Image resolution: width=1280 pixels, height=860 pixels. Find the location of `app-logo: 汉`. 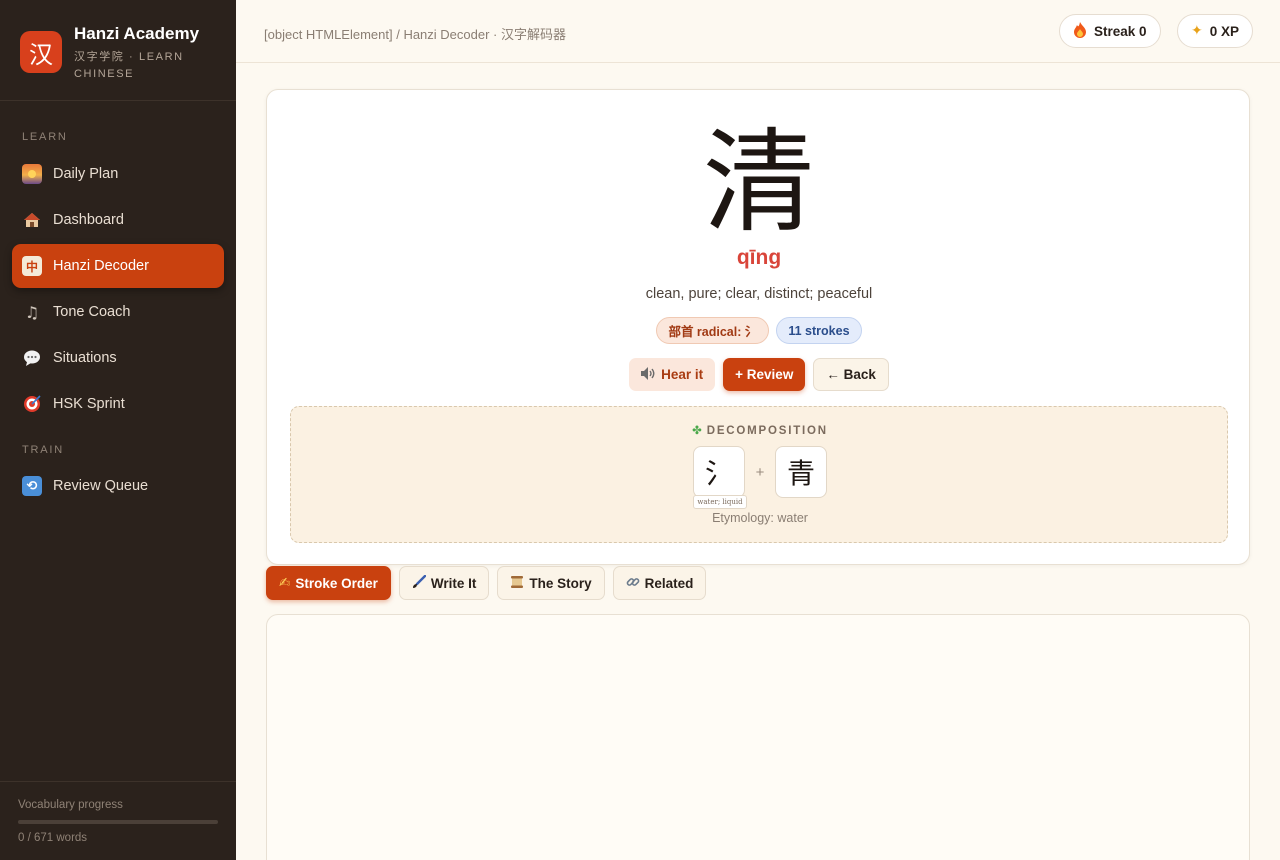

app-logo: 汉 is located at coordinates (41, 52).